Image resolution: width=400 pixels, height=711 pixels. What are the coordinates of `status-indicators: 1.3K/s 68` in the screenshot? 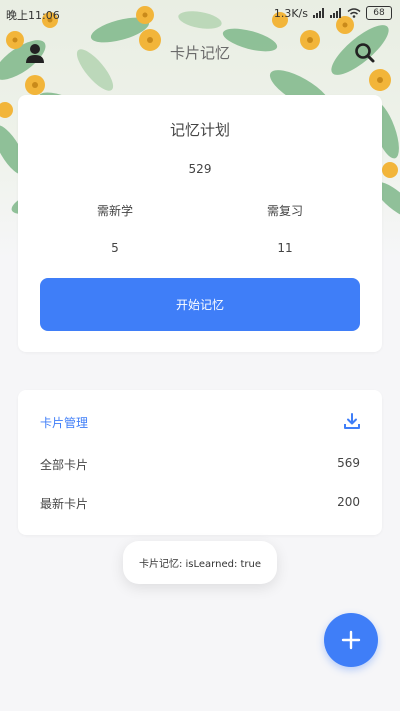 It's located at (333, 13).